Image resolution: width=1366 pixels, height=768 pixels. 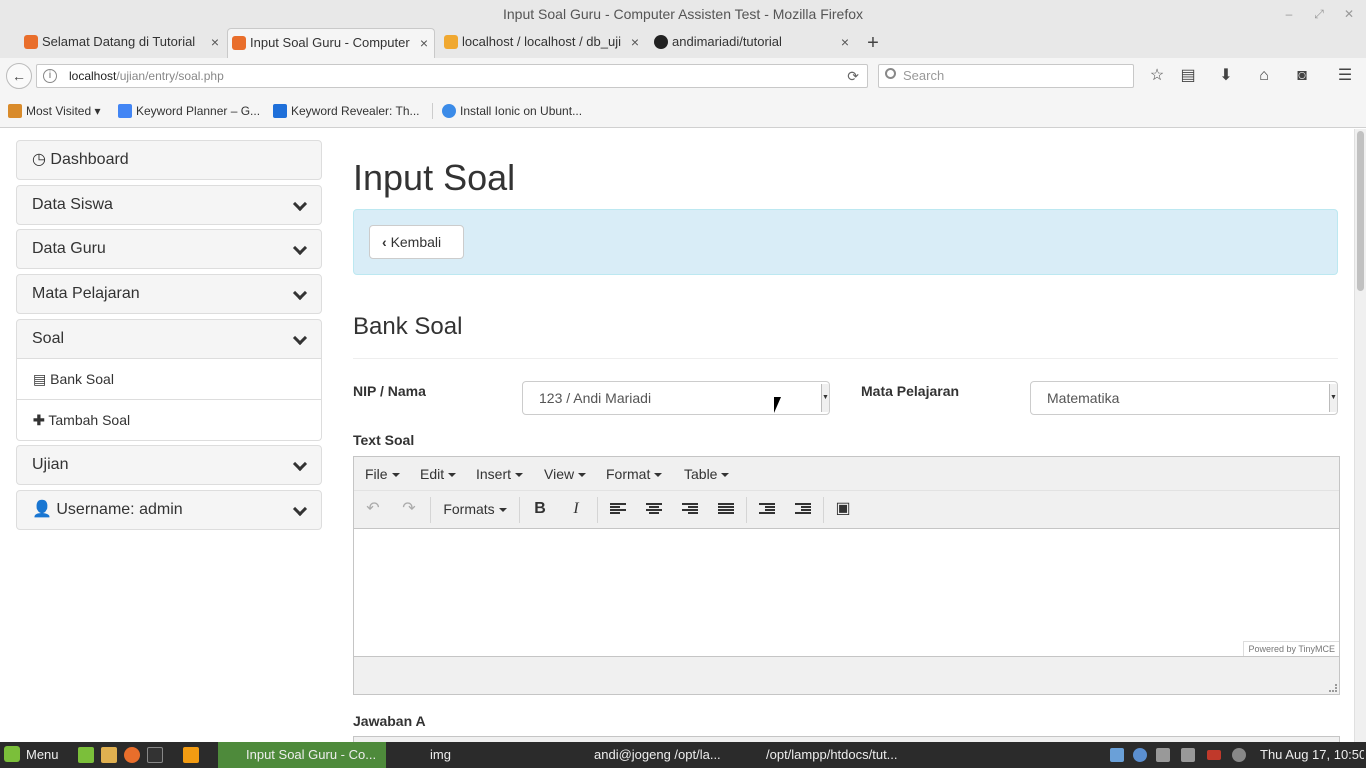 What do you see at coordinates (1319, 14) in the screenshot?
I see `maximize-button: ⤢` at bounding box center [1319, 14].